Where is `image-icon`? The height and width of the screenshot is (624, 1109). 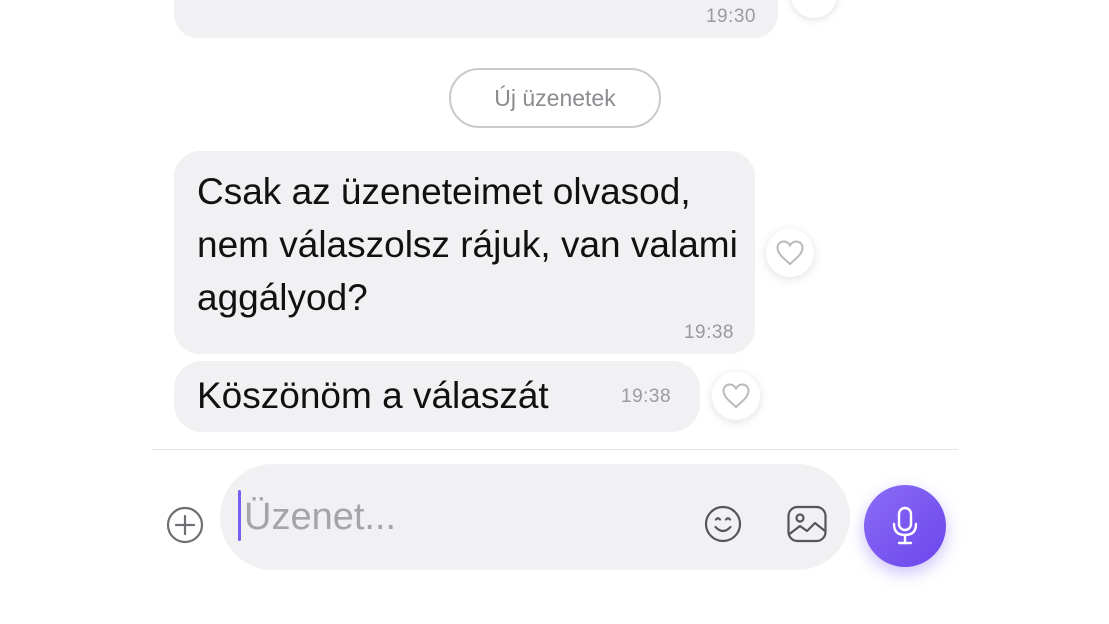 image-icon is located at coordinates (807, 524).